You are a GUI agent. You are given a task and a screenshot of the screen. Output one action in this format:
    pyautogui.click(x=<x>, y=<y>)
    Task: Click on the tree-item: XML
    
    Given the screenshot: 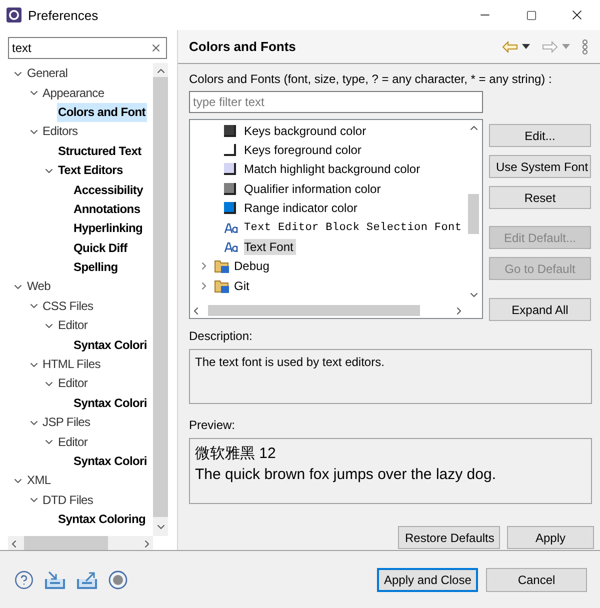 What is the action you would take?
    pyautogui.click(x=39, y=480)
    